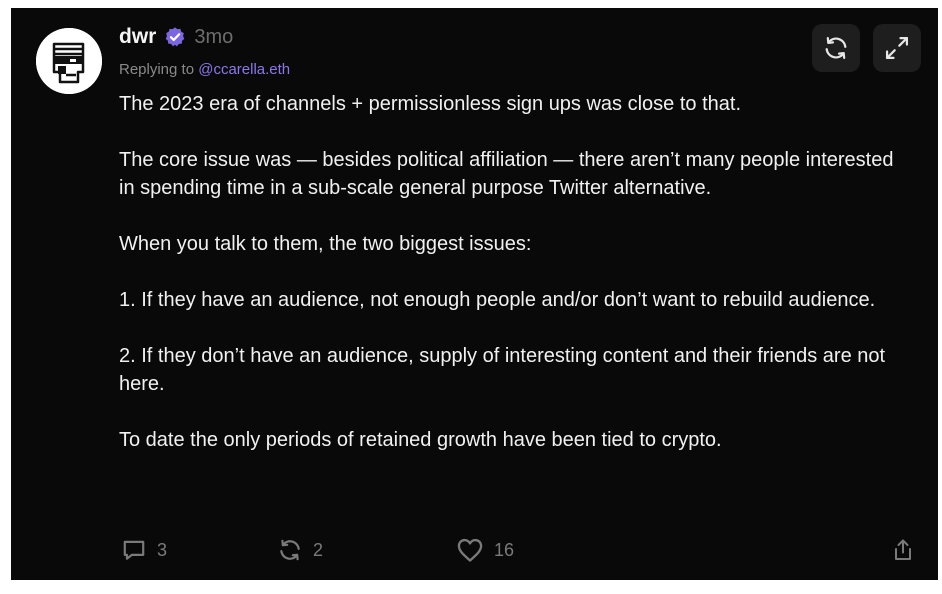 The width and height of the screenshot is (942, 594). Describe the element at coordinates (157, 69) in the screenshot. I see `replying-to-label: Replying to` at that location.